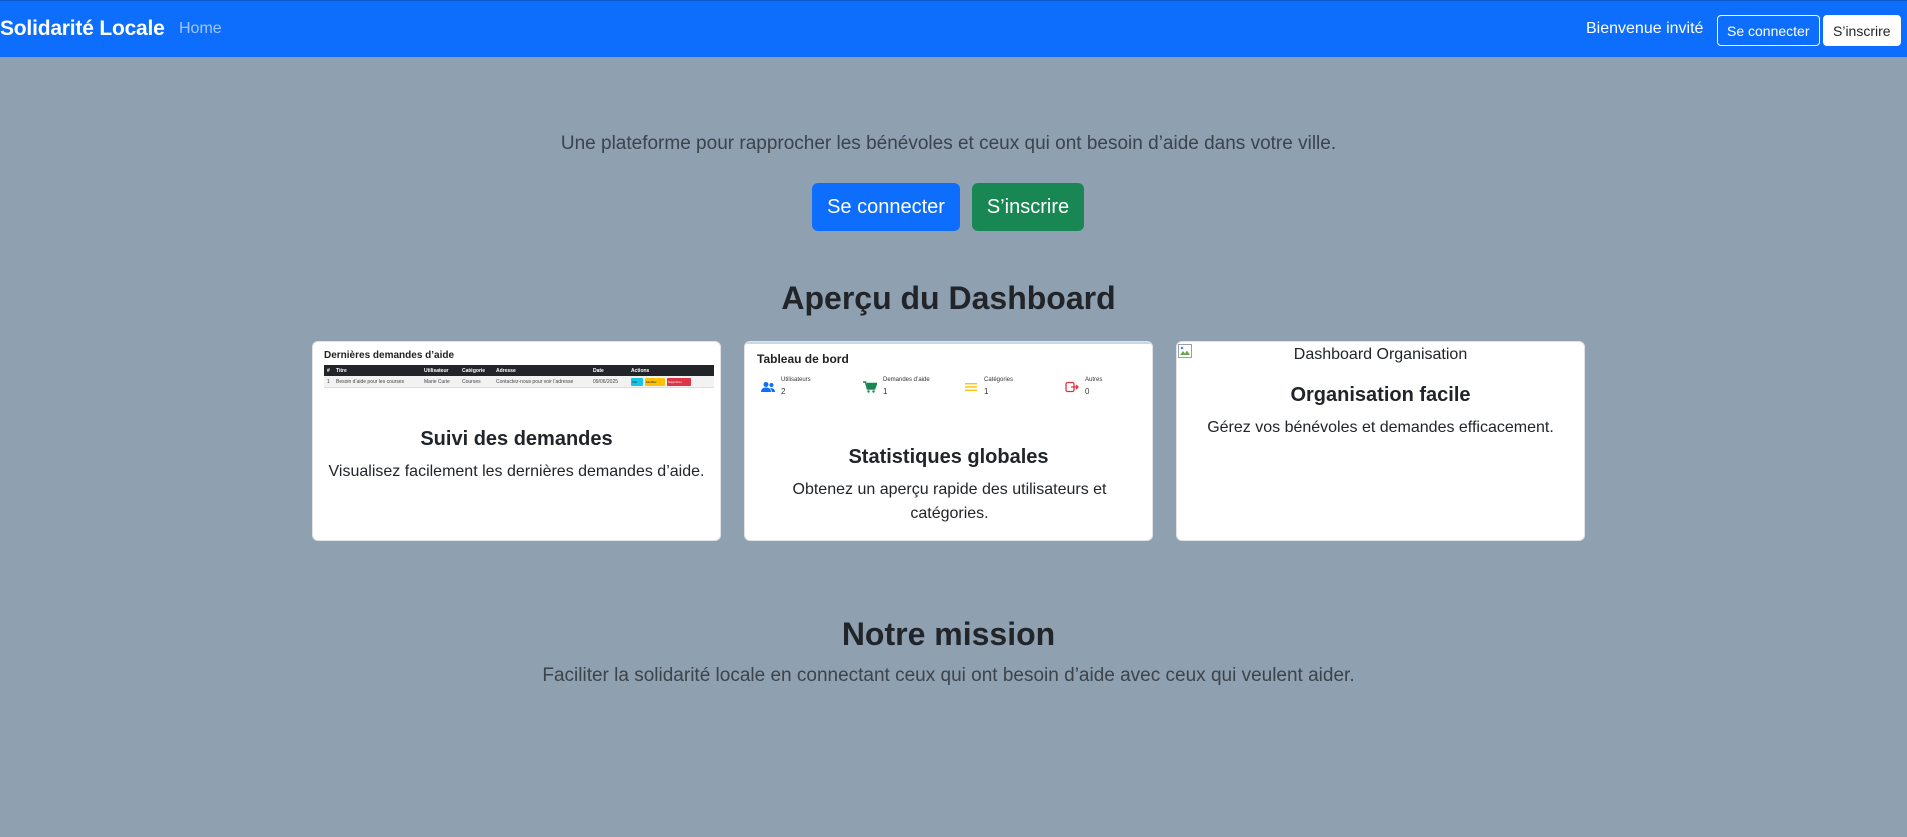 The image size is (1907, 837). What do you see at coordinates (1094, 380) in the screenshot?
I see `stat-label: Autres` at bounding box center [1094, 380].